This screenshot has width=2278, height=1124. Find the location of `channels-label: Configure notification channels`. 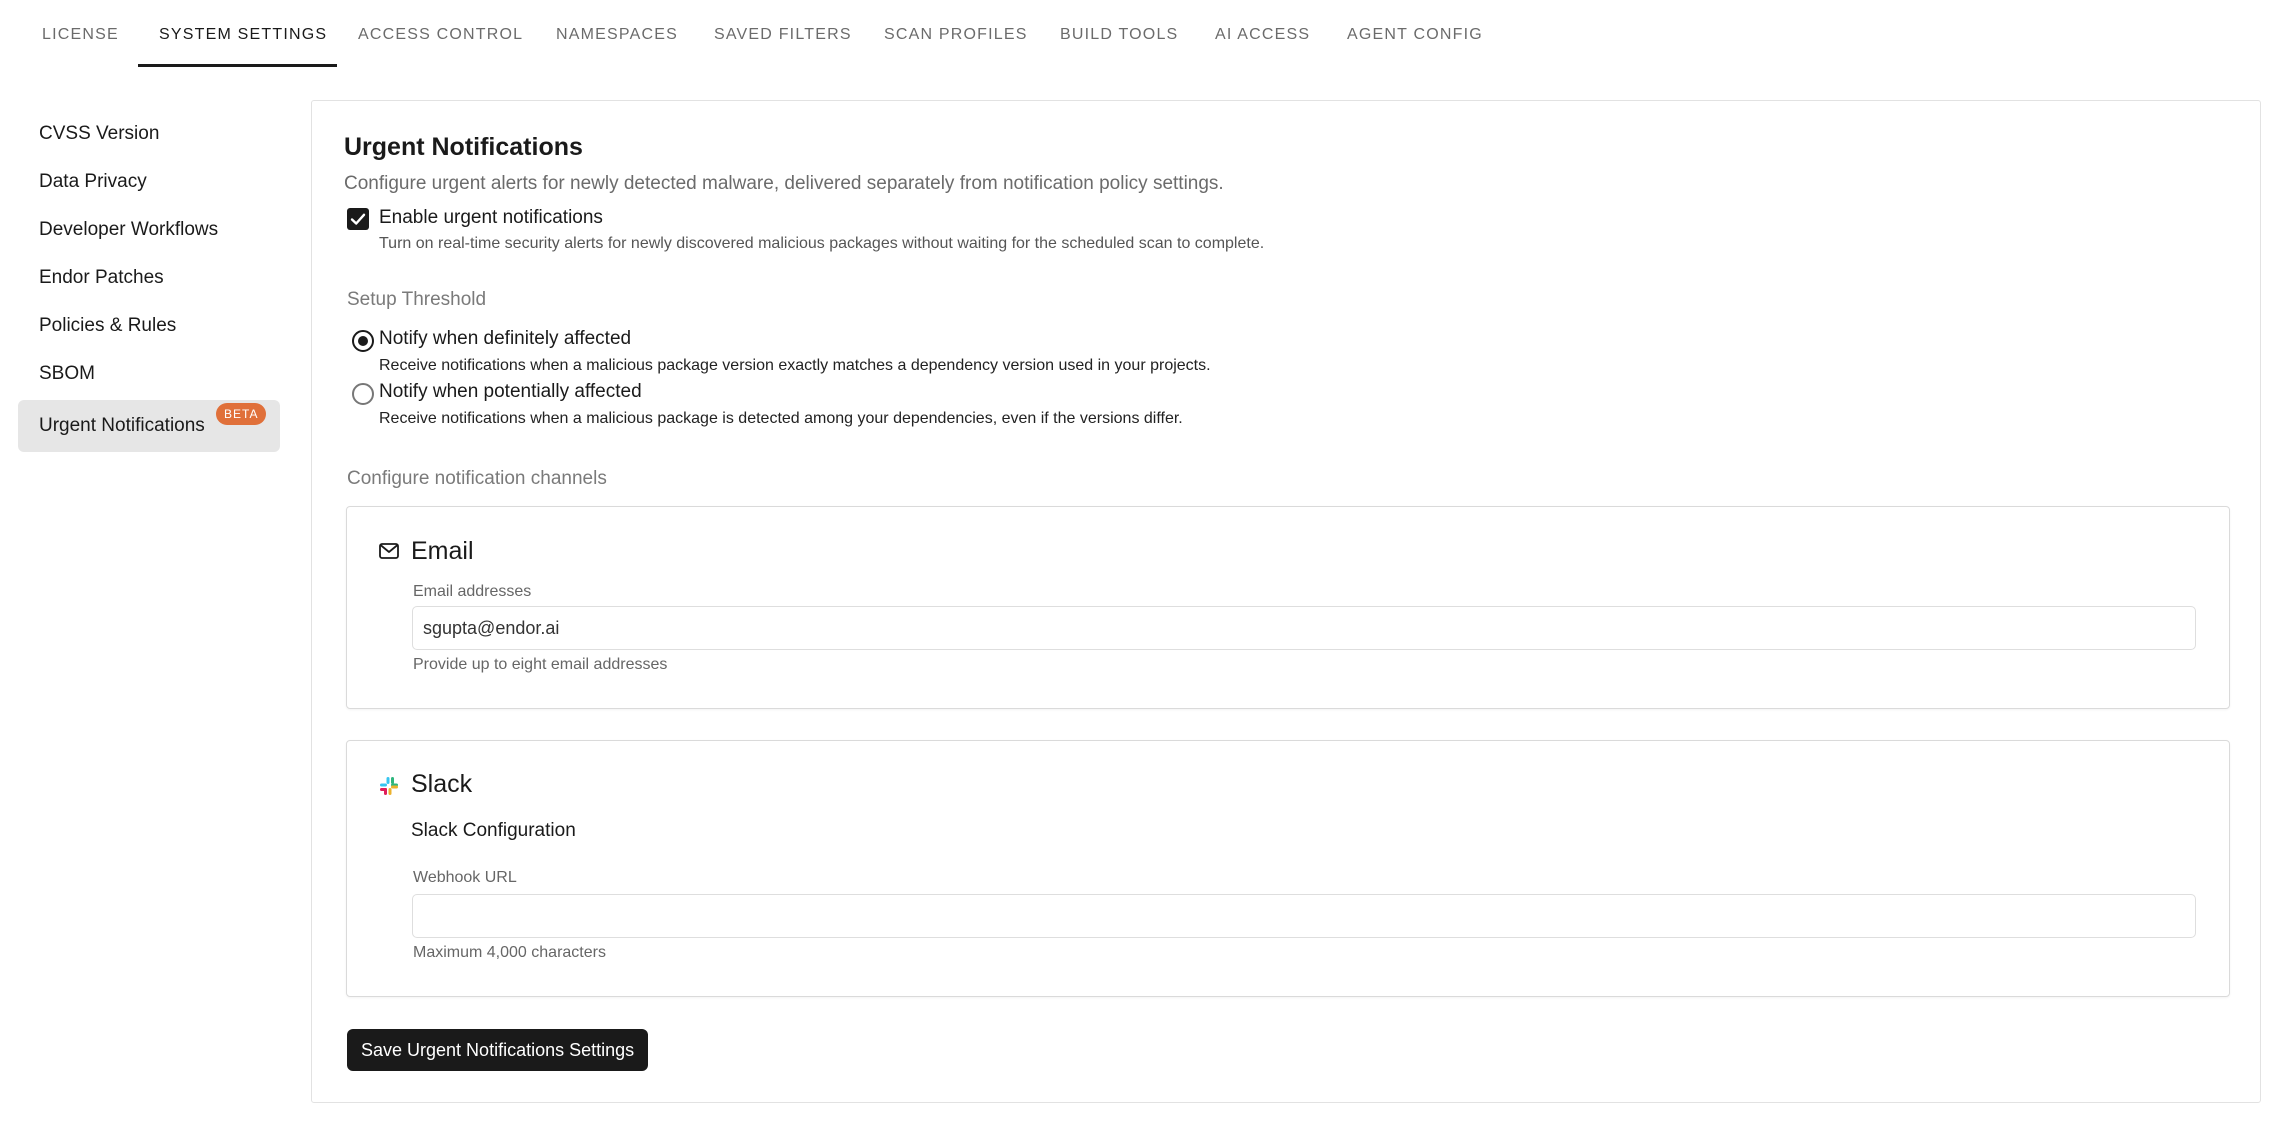

channels-label: Configure notification channels is located at coordinates (477, 478).